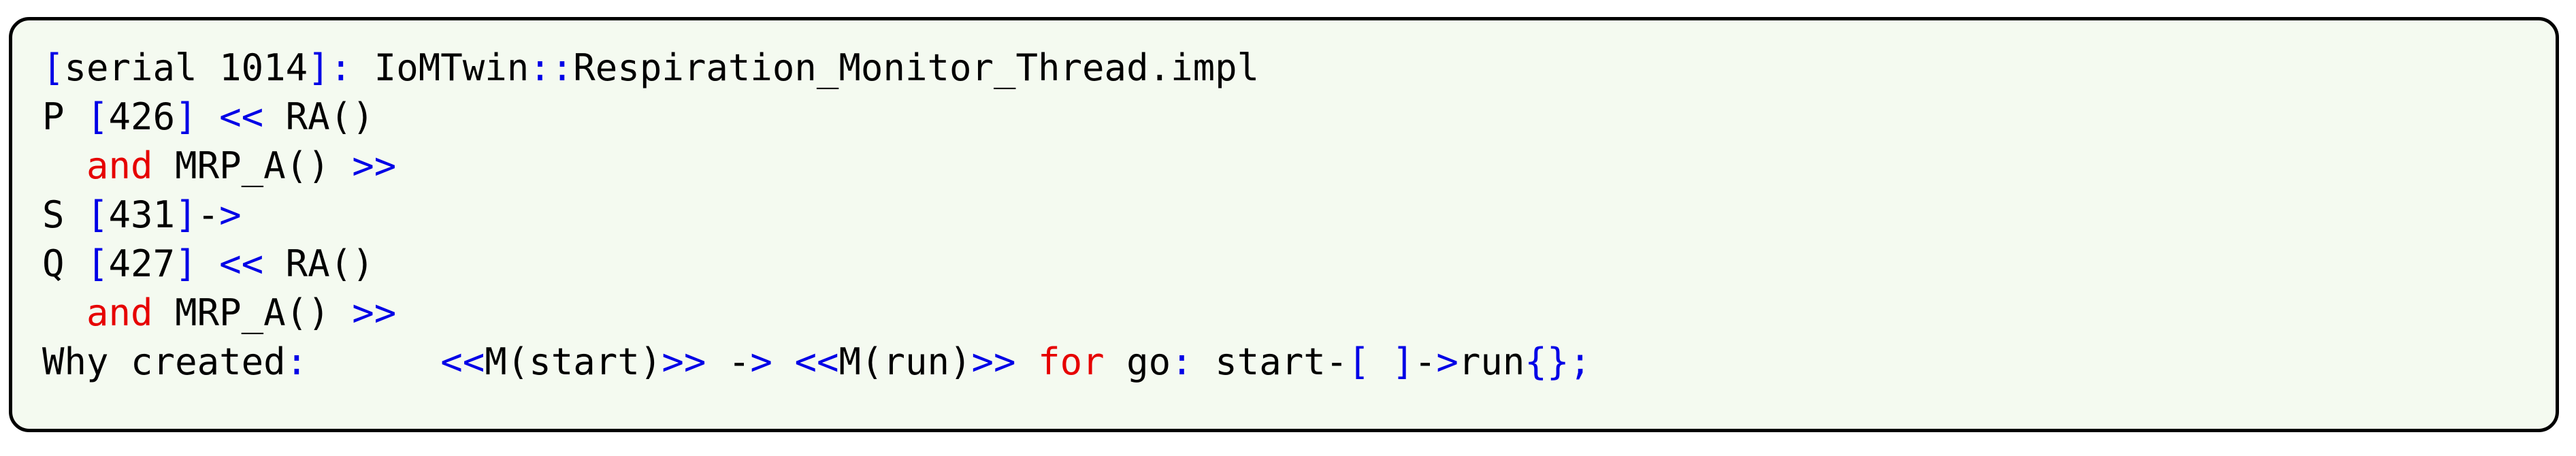 The image size is (2576, 456). I want to click on code-token: ::, so click(551, 67).